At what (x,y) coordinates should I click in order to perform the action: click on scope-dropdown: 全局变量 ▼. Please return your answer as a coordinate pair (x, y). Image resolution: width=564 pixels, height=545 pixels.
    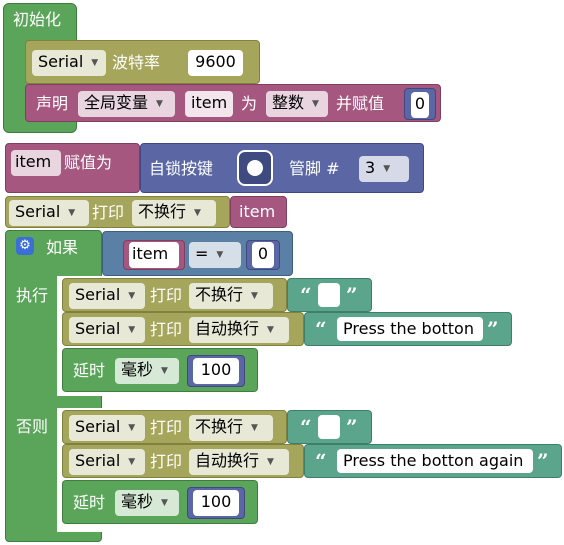
    Looking at the image, I should click on (126, 104).